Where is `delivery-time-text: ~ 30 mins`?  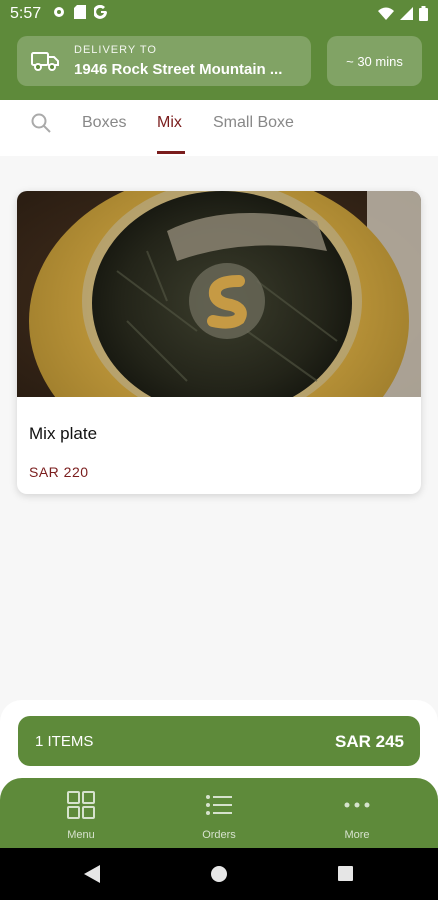 delivery-time-text: ~ 30 mins is located at coordinates (374, 61).